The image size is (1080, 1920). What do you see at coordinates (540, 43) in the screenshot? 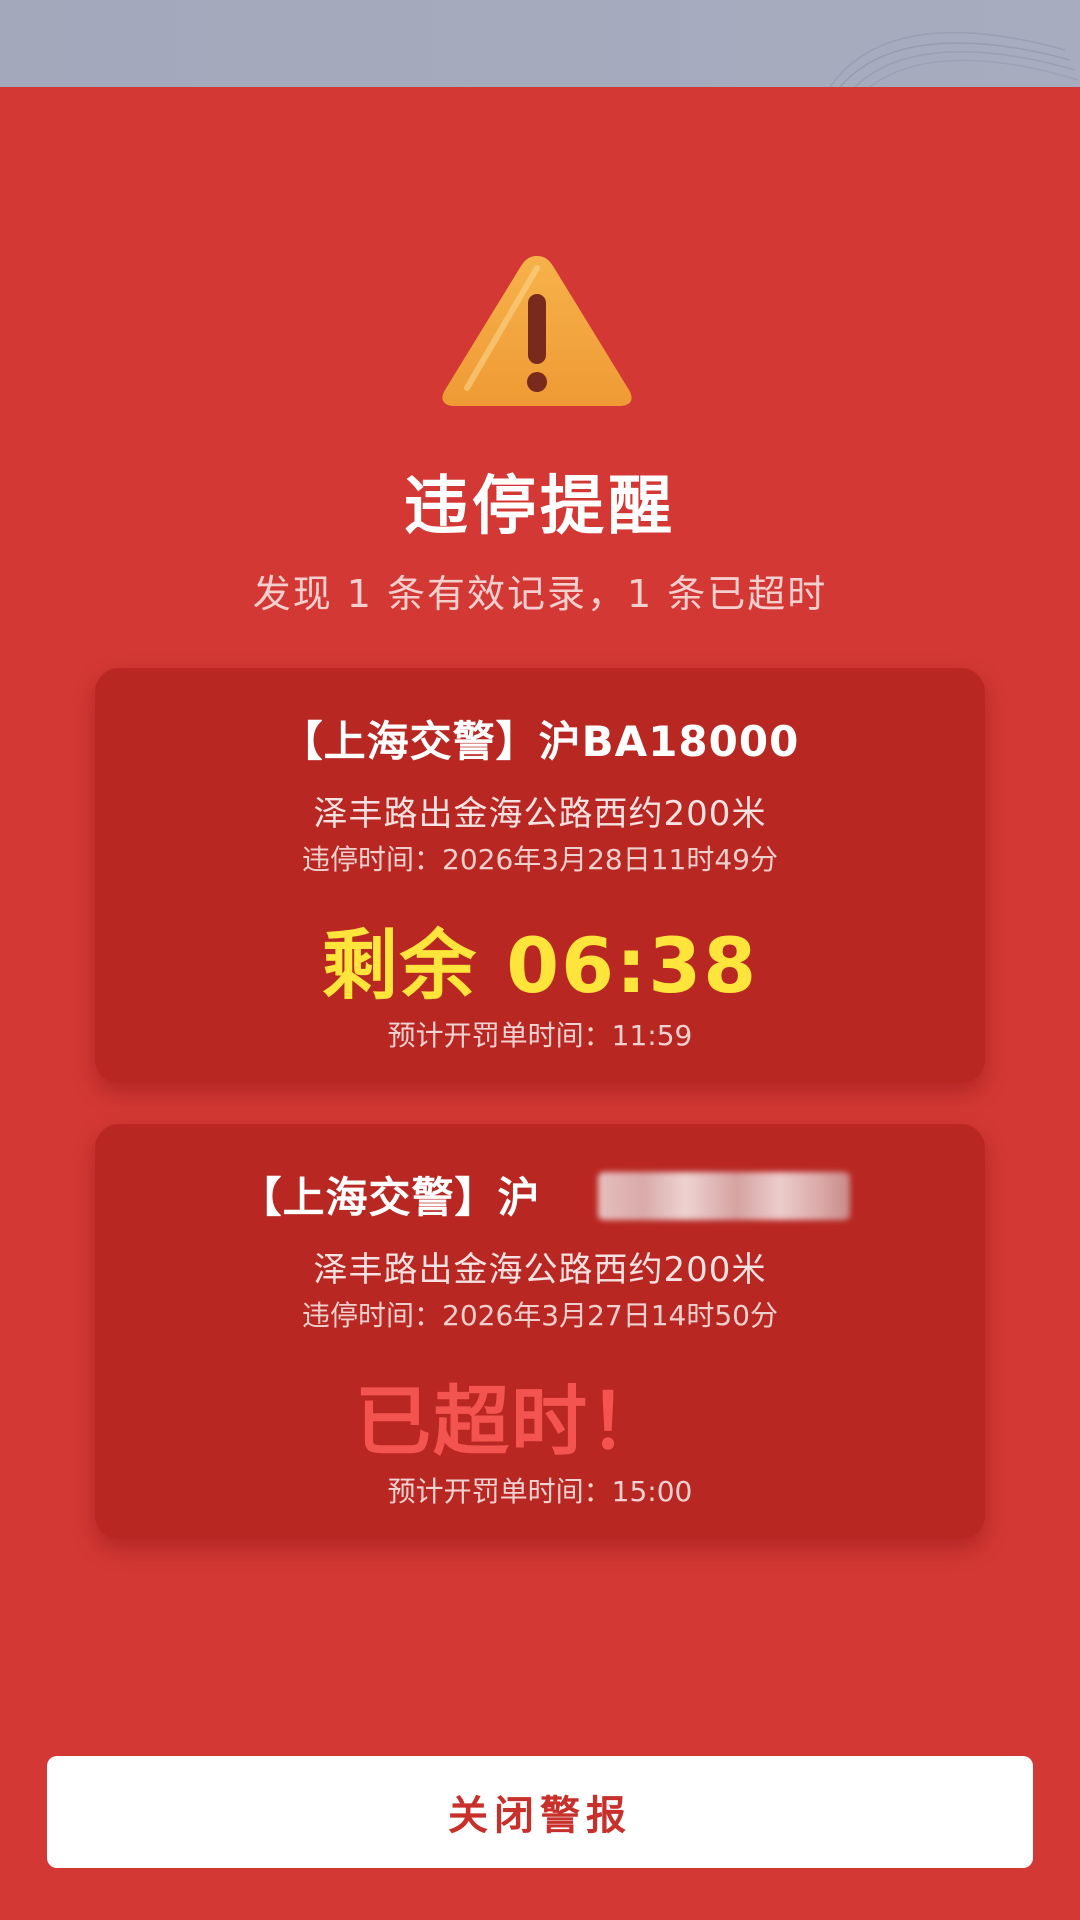
I see `background-app-strip` at bounding box center [540, 43].